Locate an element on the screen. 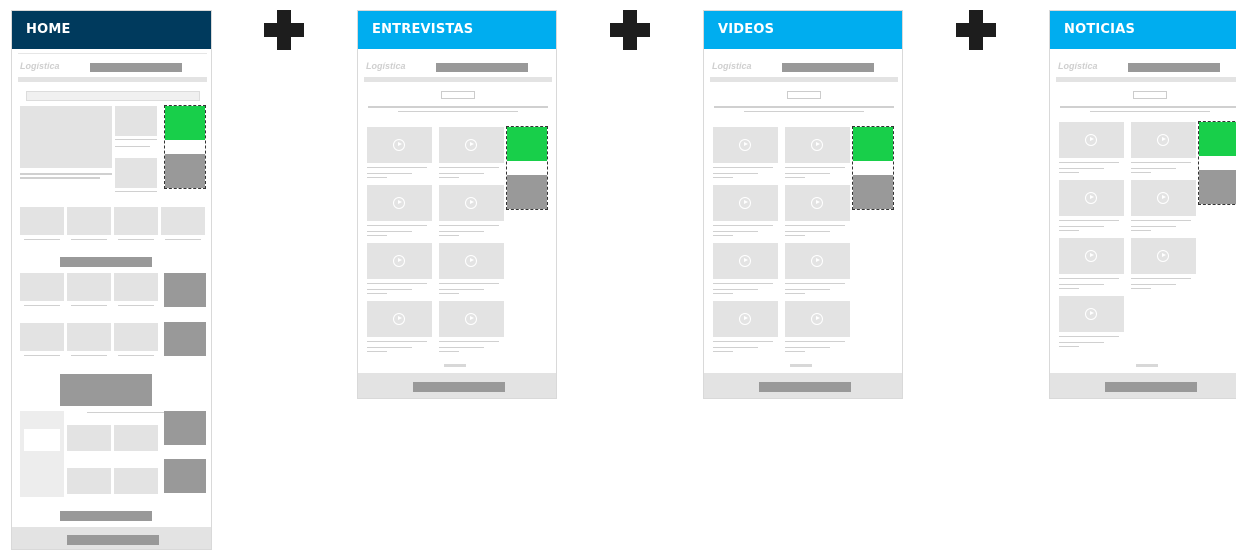  entrevistas-wireframe: ENTREVISTAS Logística is located at coordinates (457, 204).